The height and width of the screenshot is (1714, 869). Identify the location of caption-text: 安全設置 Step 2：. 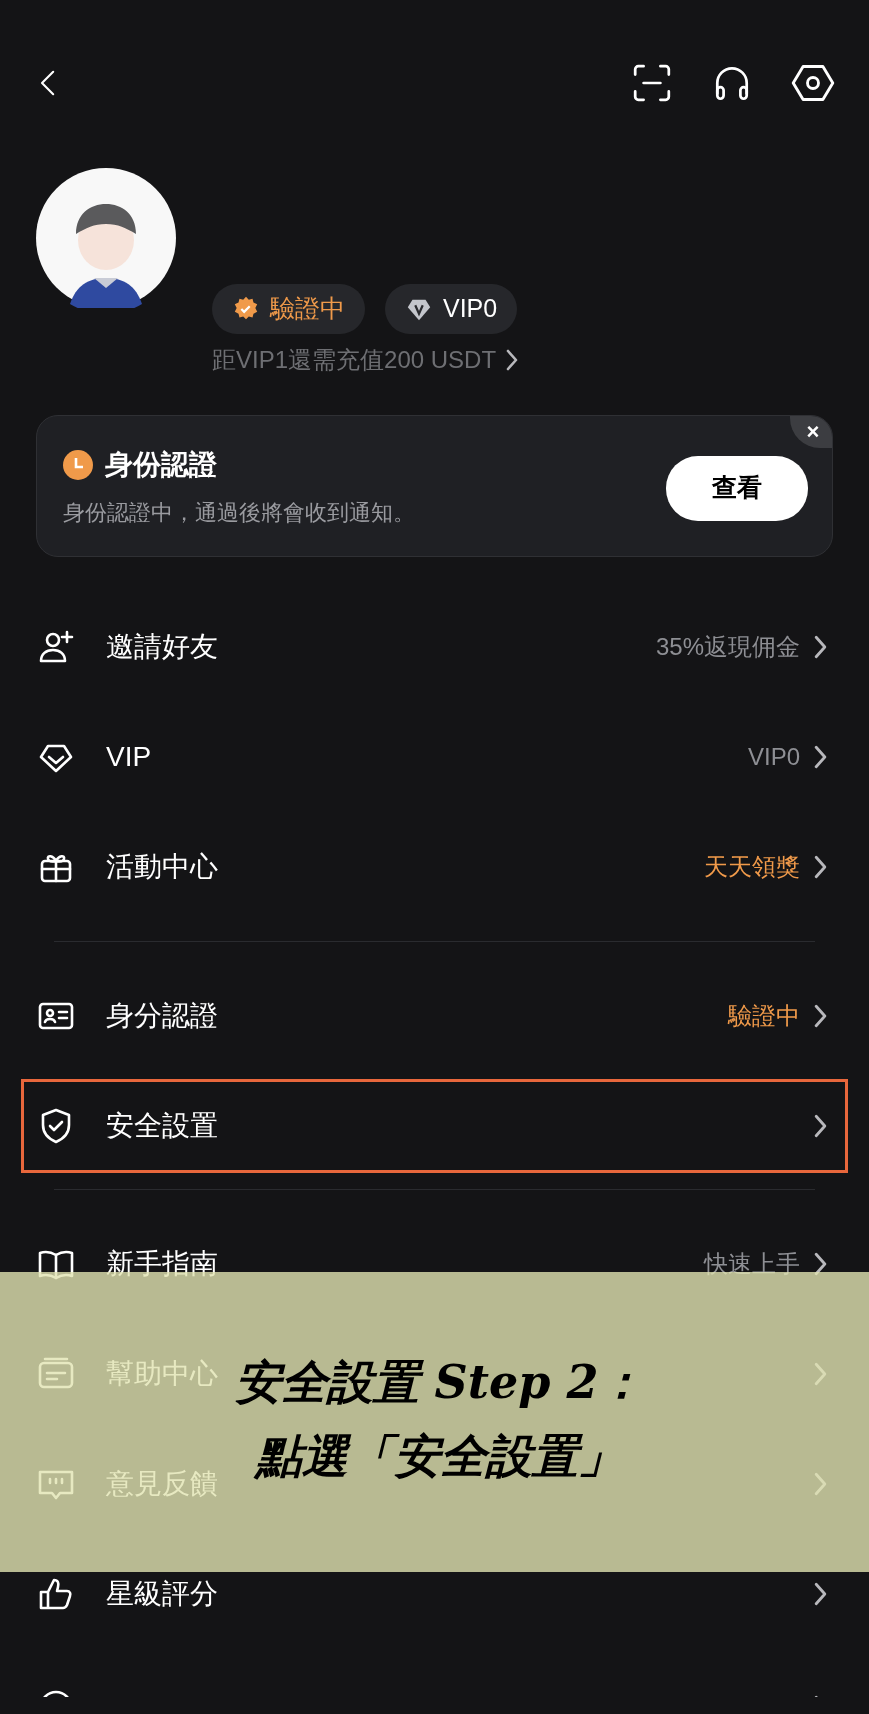
(439, 1382).